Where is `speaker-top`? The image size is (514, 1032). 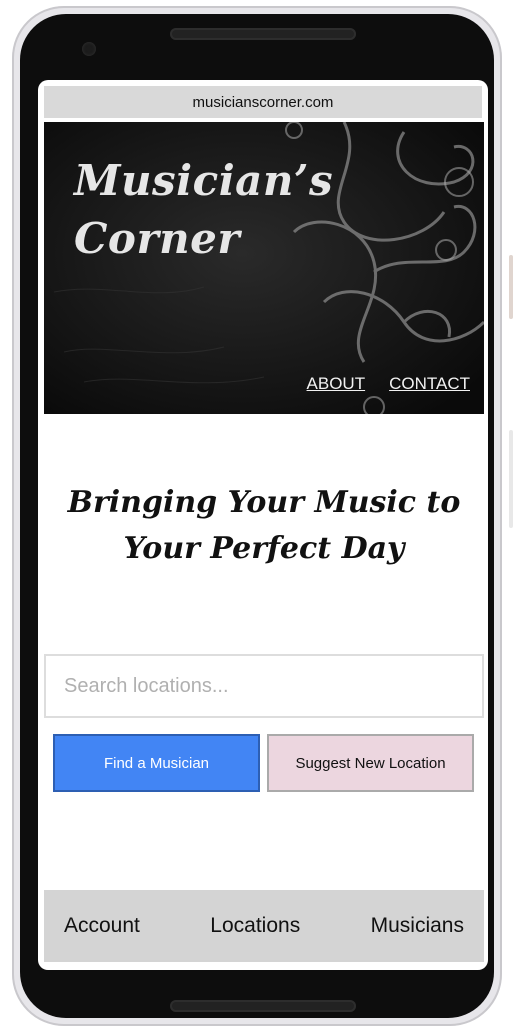 speaker-top is located at coordinates (263, 34).